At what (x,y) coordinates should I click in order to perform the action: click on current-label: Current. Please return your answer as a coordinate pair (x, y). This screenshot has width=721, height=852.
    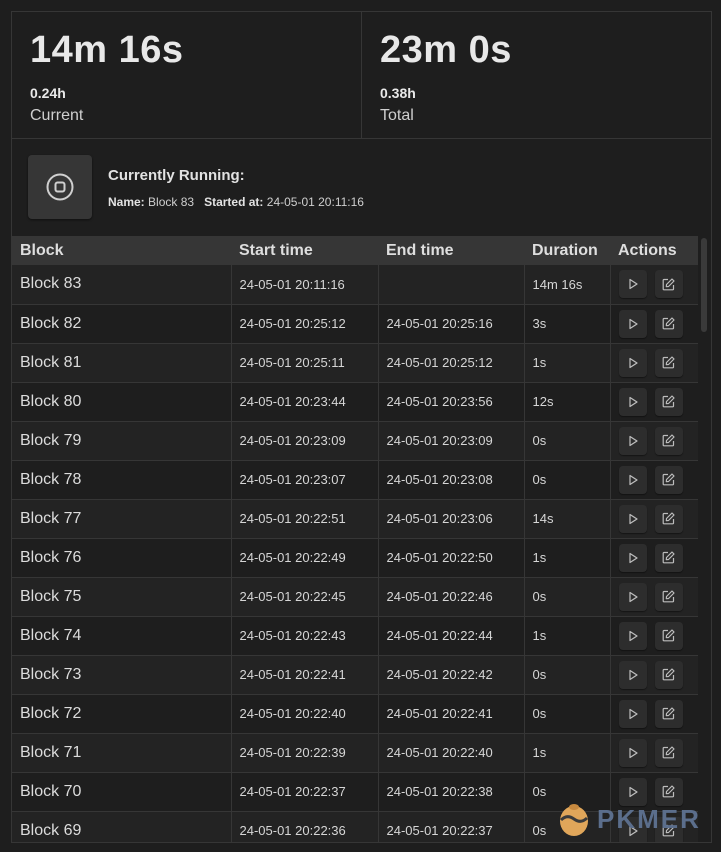
    Looking at the image, I should click on (57, 115).